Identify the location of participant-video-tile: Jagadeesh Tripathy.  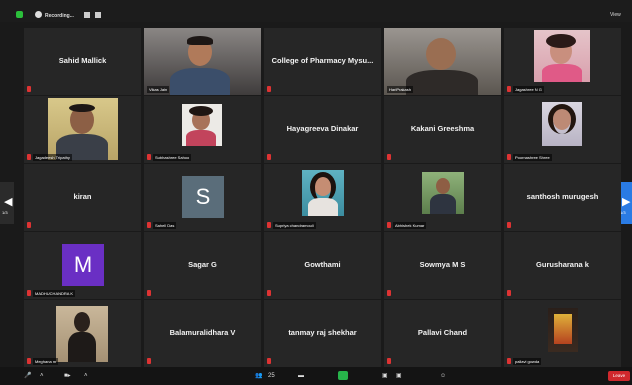
(82, 129).